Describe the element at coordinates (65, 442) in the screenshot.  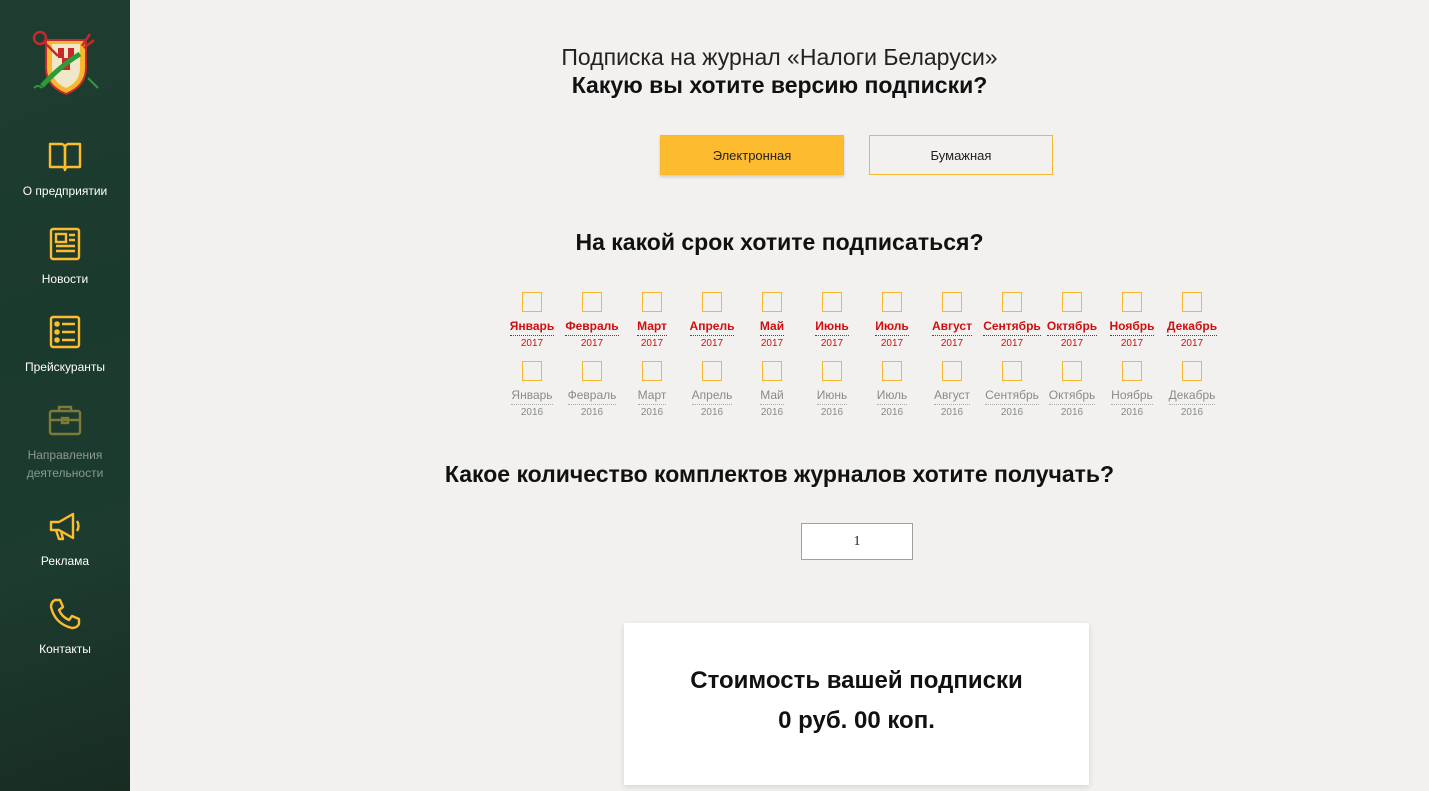
I see `sidebar-item-activities: Направления деятельности` at that location.